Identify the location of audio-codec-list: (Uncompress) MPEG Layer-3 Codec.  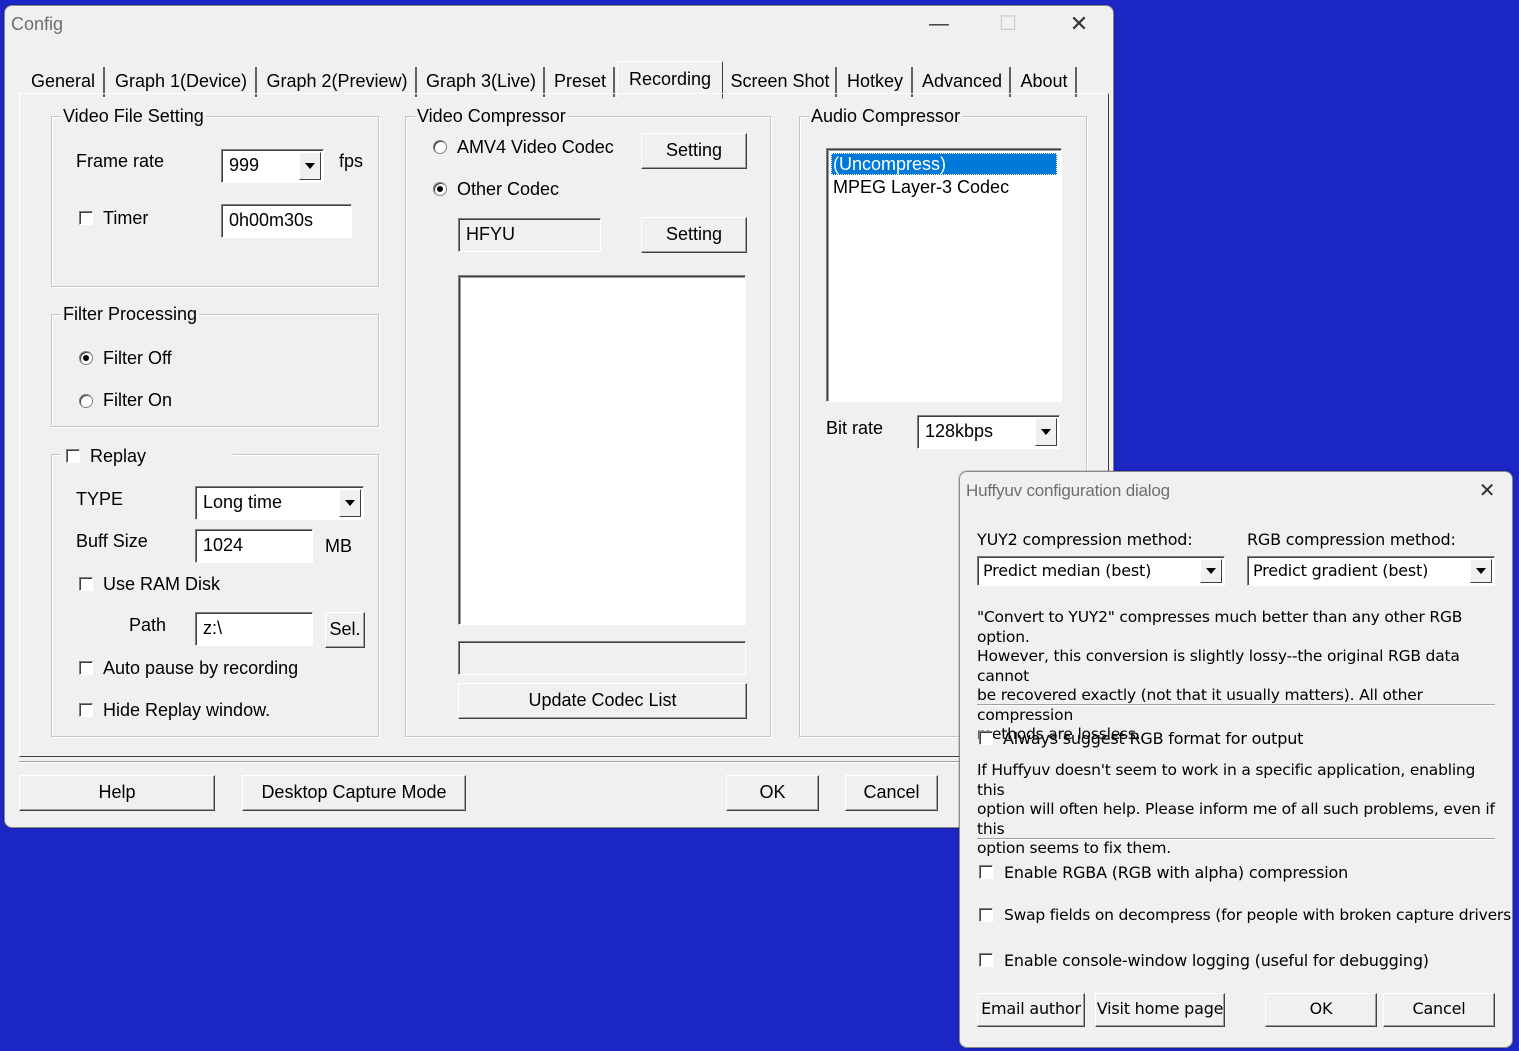
(944, 275).